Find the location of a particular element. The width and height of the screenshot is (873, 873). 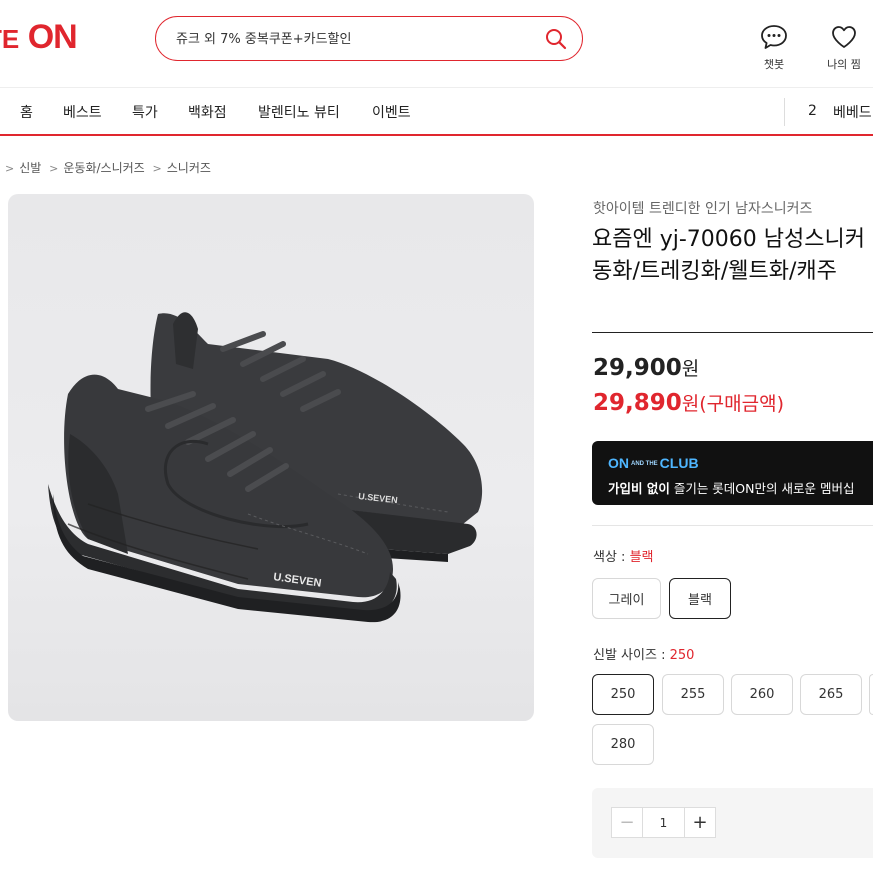

product-title-line2: 동화/트레킹화/웰트화/캐주 is located at coordinates (714, 271).